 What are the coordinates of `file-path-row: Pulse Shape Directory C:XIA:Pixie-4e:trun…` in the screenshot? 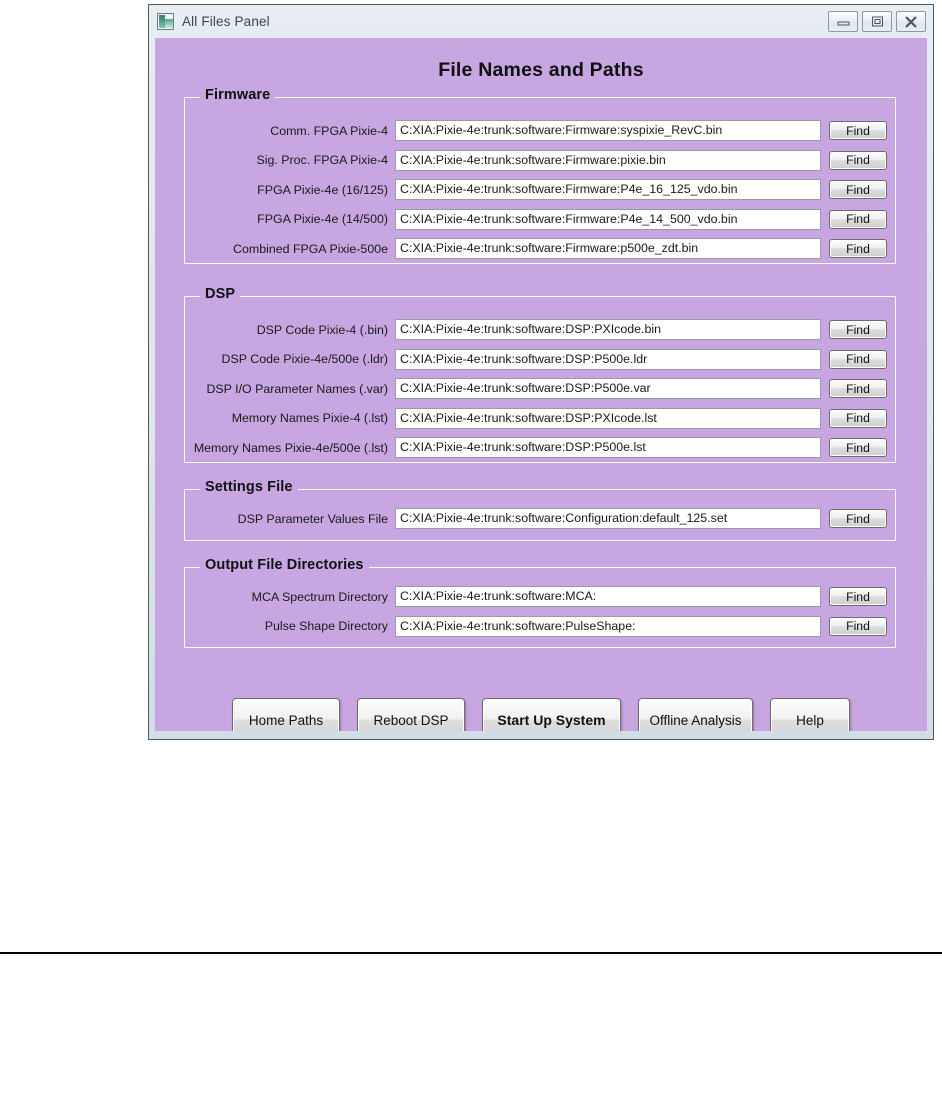 It's located at (540, 626).